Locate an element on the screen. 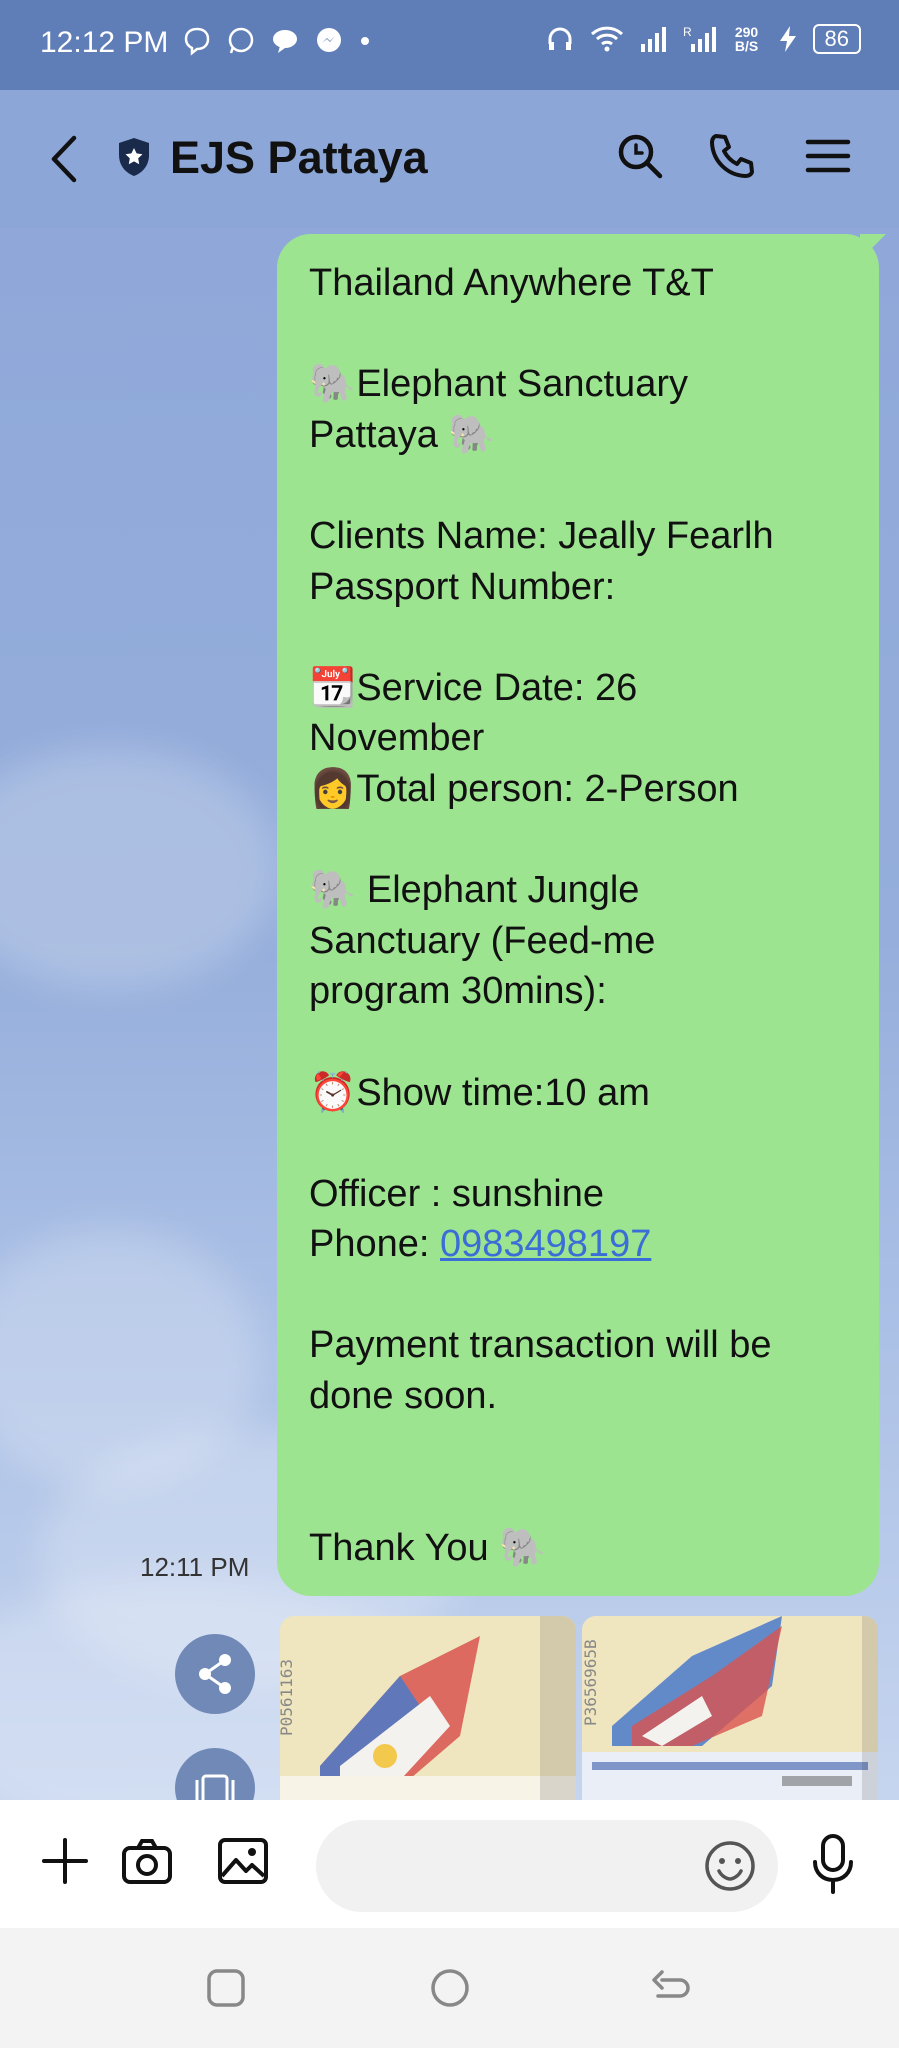 The image size is (899, 2048). passport-photo-1: P0561163 is located at coordinates (428, 1709).